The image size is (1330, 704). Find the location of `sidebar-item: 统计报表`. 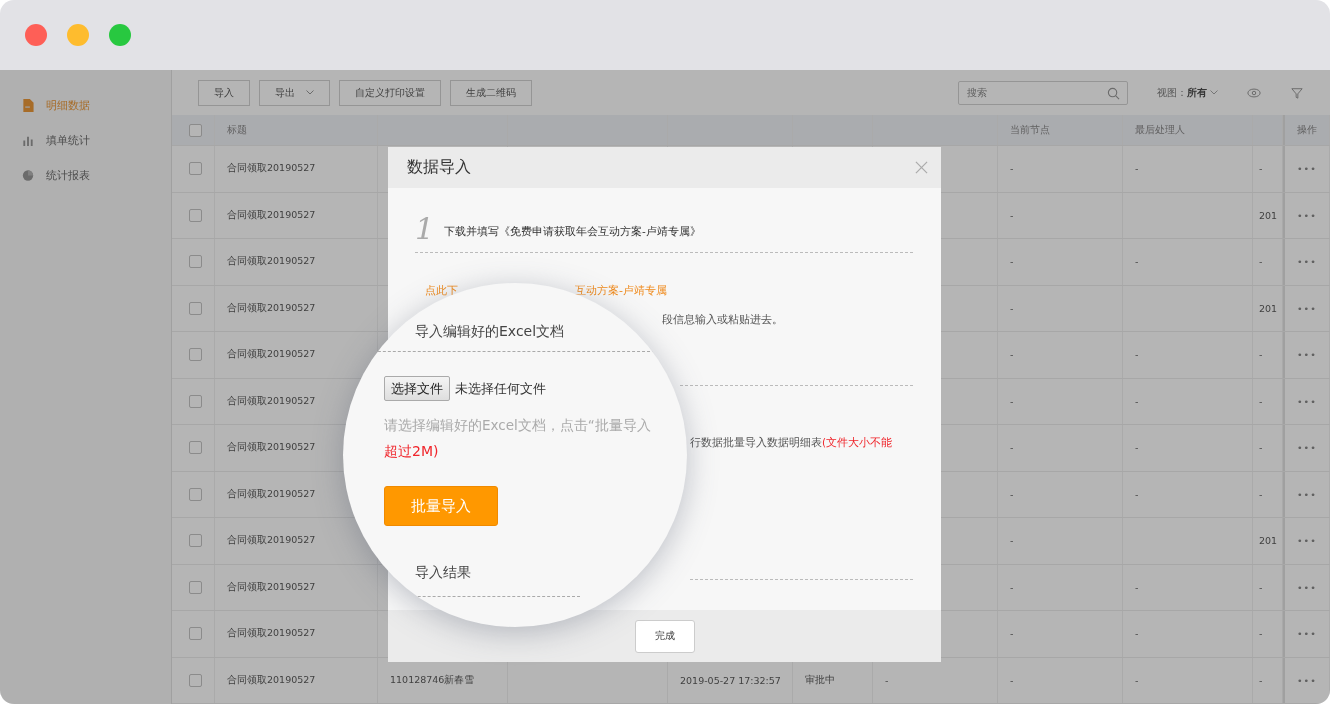

sidebar-item: 统计报表 is located at coordinates (85, 175).